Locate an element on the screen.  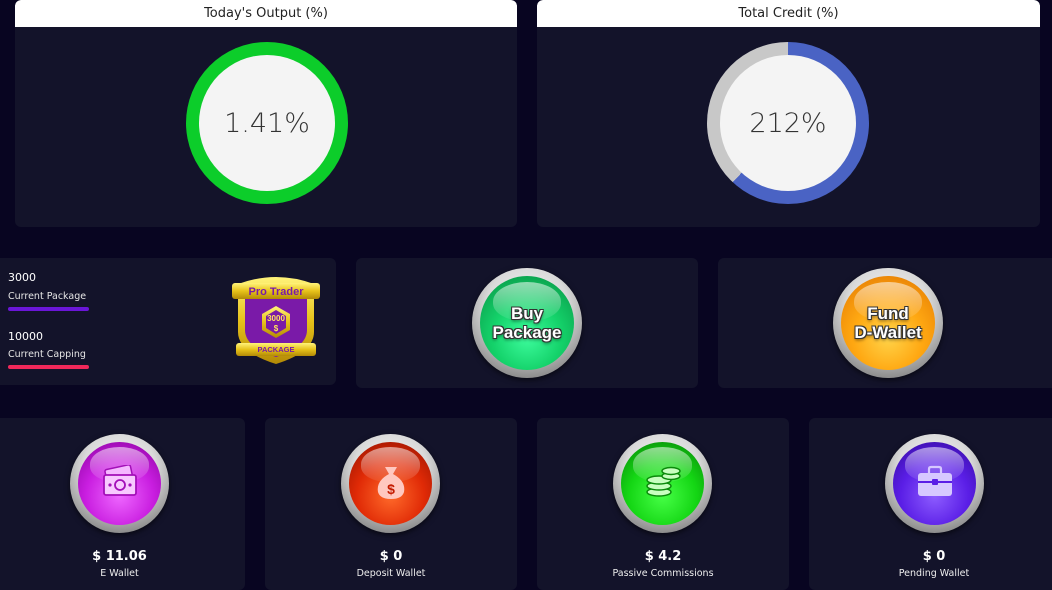
passive-commissions-amount: $ 4.2 is located at coordinates (663, 556).